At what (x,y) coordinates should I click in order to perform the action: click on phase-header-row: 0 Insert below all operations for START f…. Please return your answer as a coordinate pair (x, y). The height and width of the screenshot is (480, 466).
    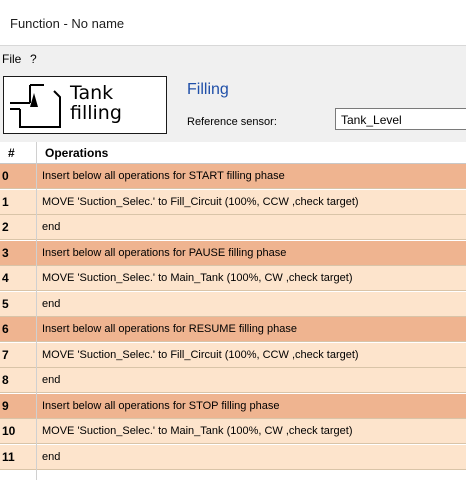
    Looking at the image, I should click on (233, 176).